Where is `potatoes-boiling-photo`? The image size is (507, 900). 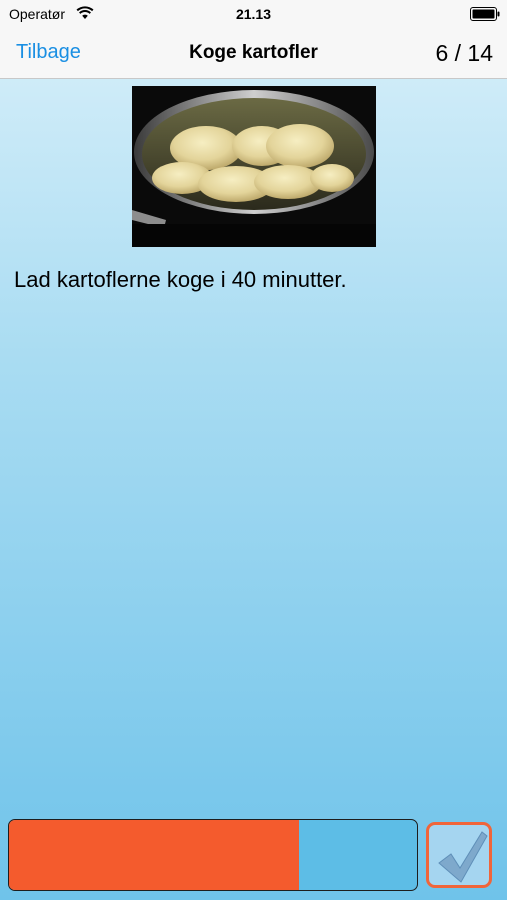 potatoes-boiling-photo is located at coordinates (254, 166).